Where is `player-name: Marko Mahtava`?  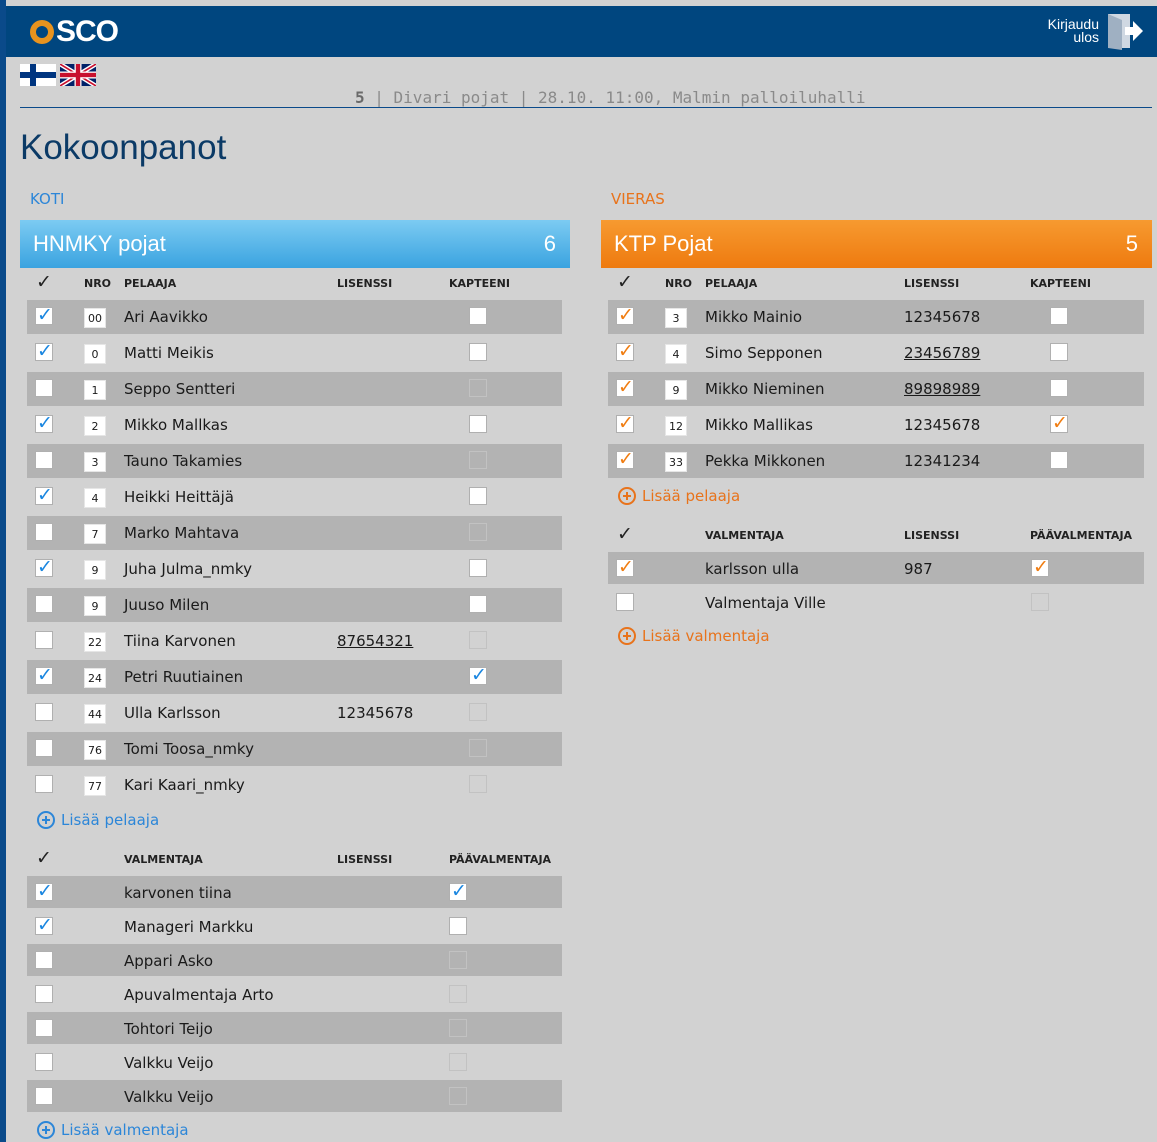
player-name: Marko Mahtava is located at coordinates (182, 533).